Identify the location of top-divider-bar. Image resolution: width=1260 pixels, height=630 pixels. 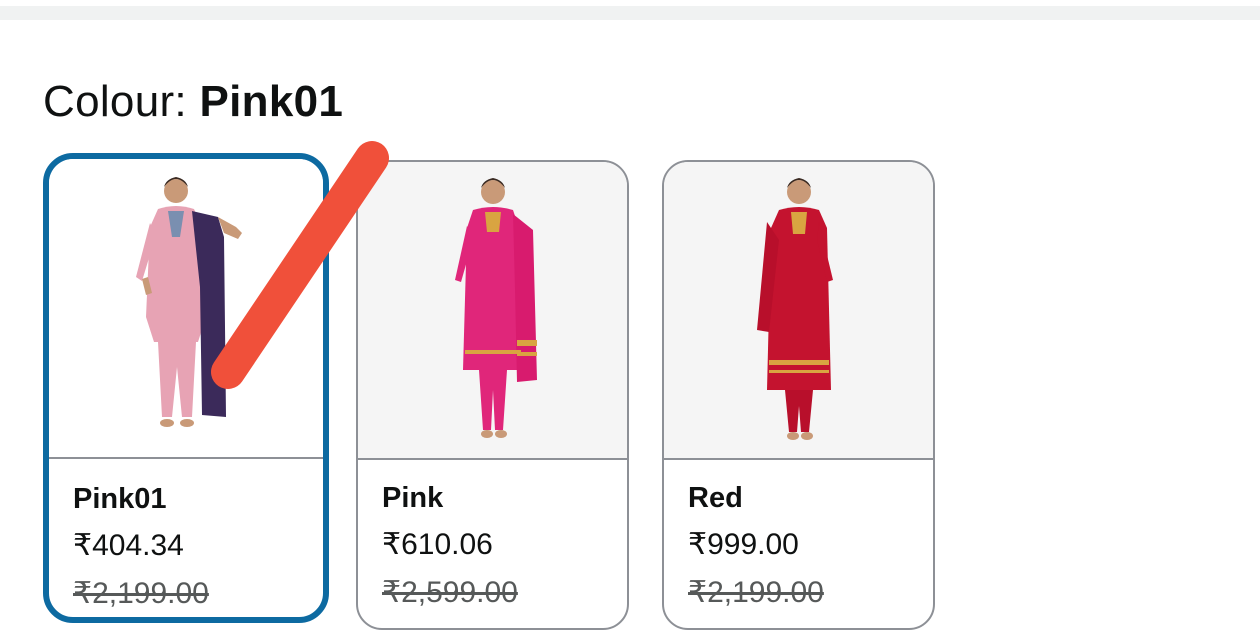
(630, 13).